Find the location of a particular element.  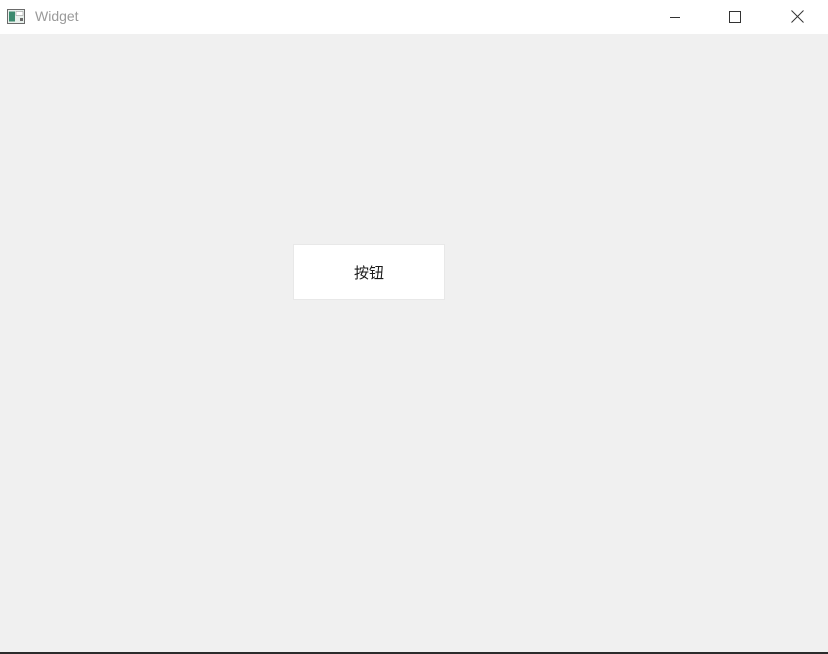

minimize-button is located at coordinates (675, 17).